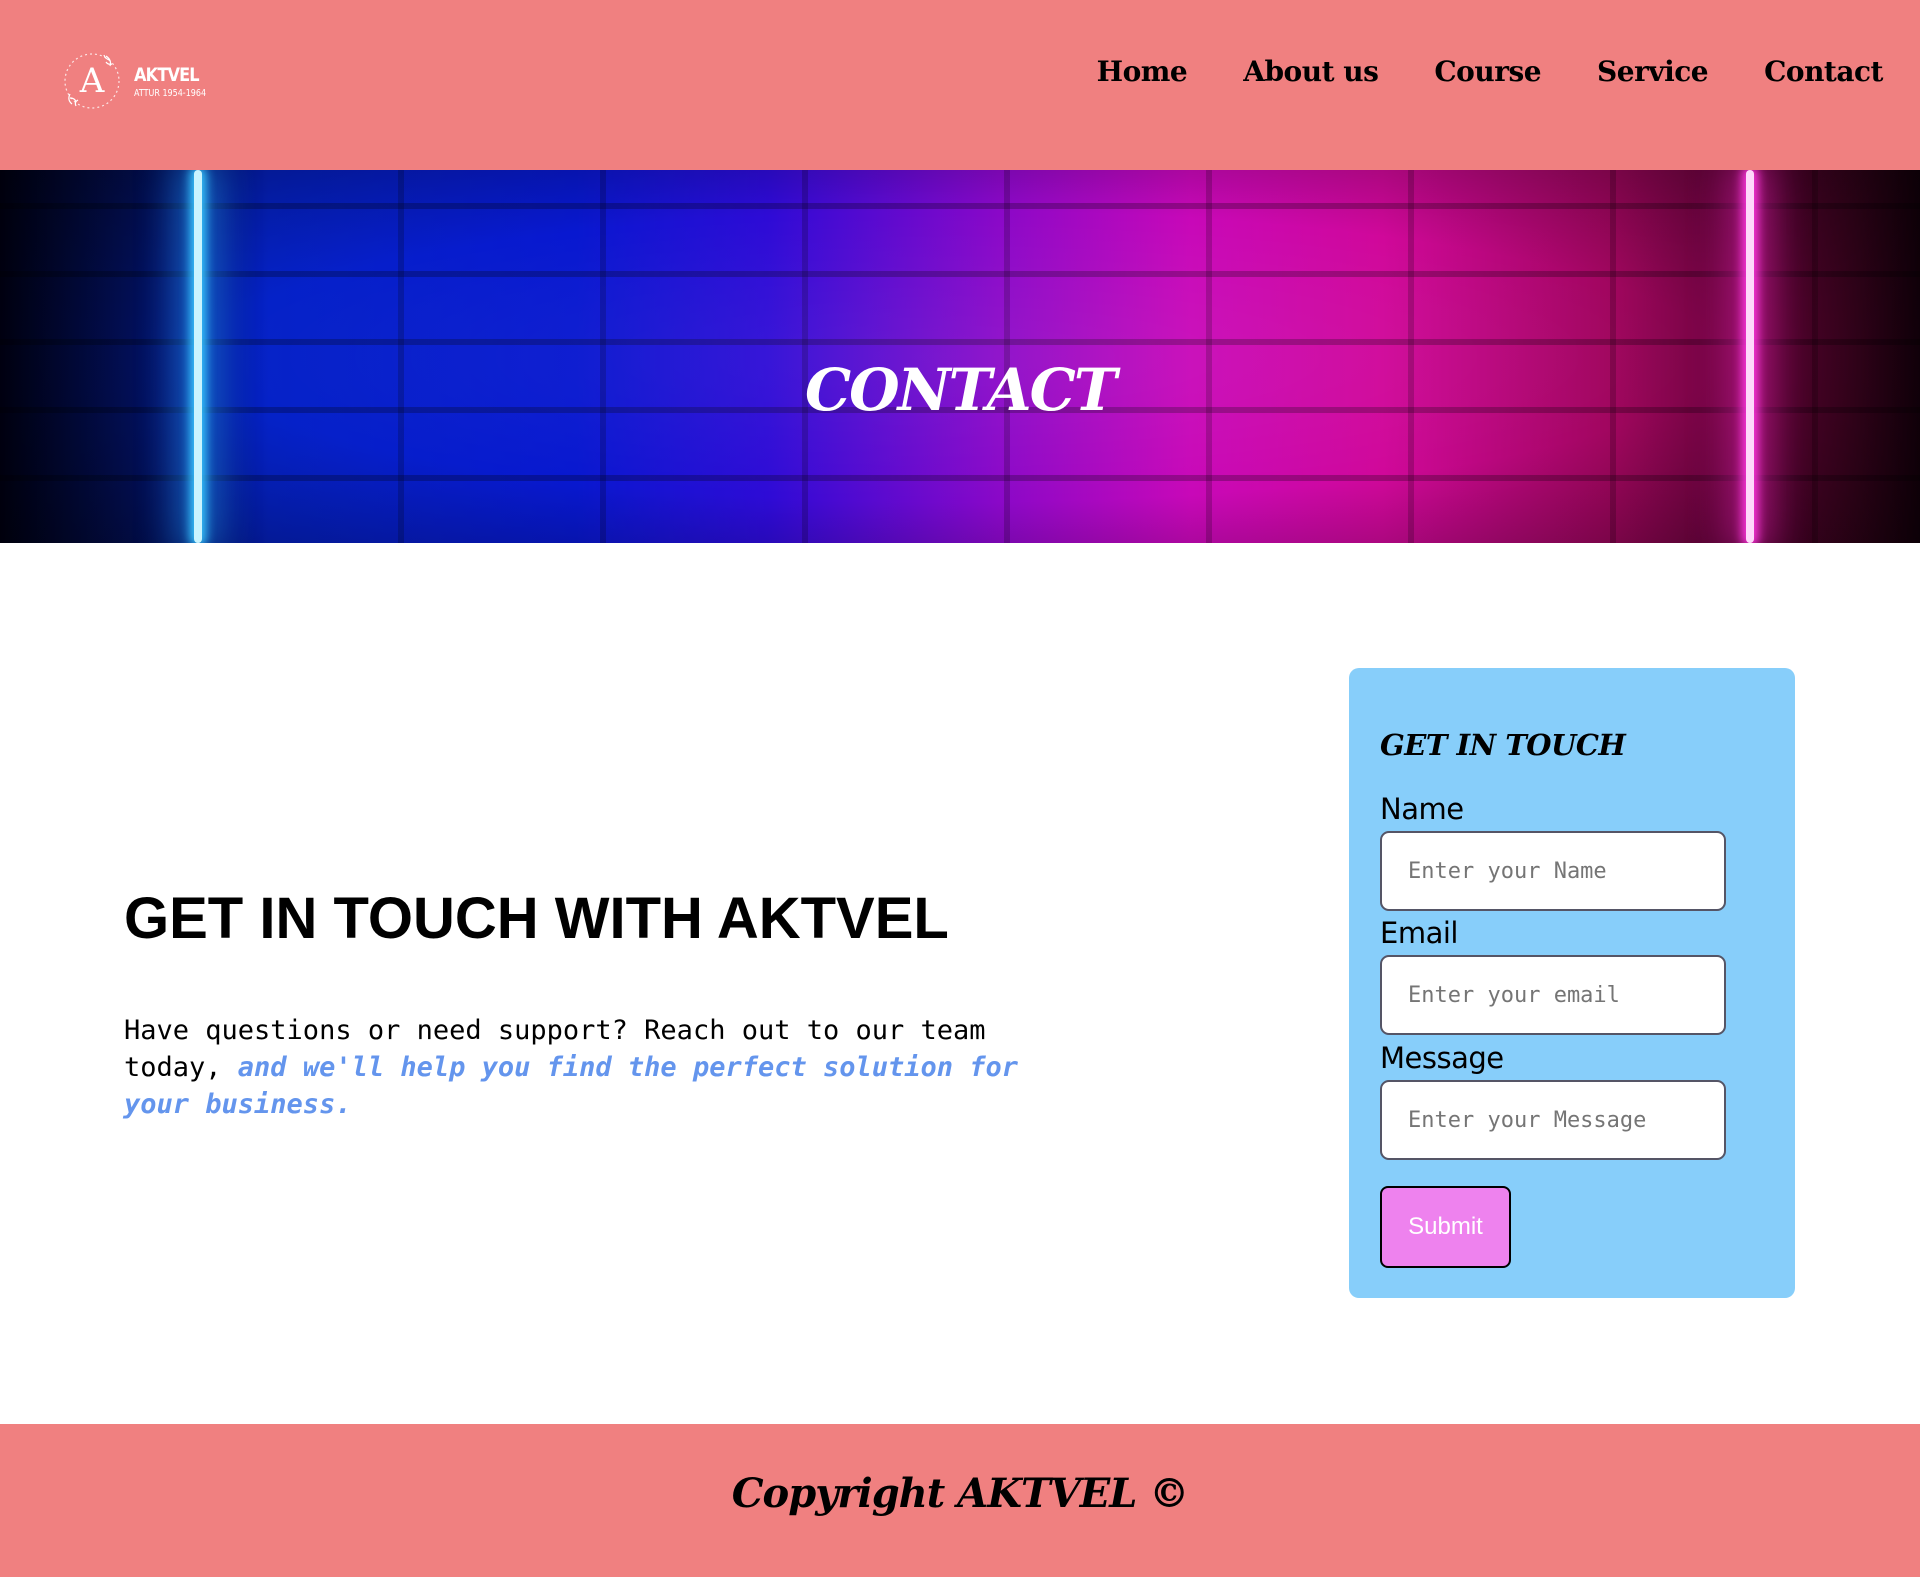  I want to click on name-input, so click(1553, 871).